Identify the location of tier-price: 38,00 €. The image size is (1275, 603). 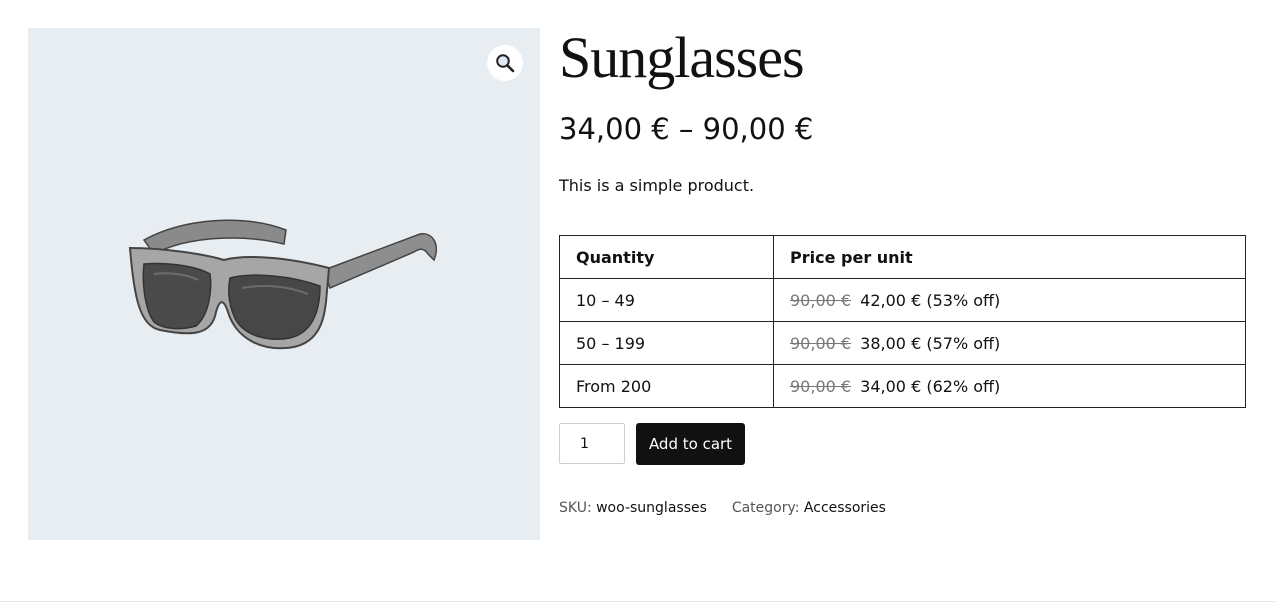
(891, 343).